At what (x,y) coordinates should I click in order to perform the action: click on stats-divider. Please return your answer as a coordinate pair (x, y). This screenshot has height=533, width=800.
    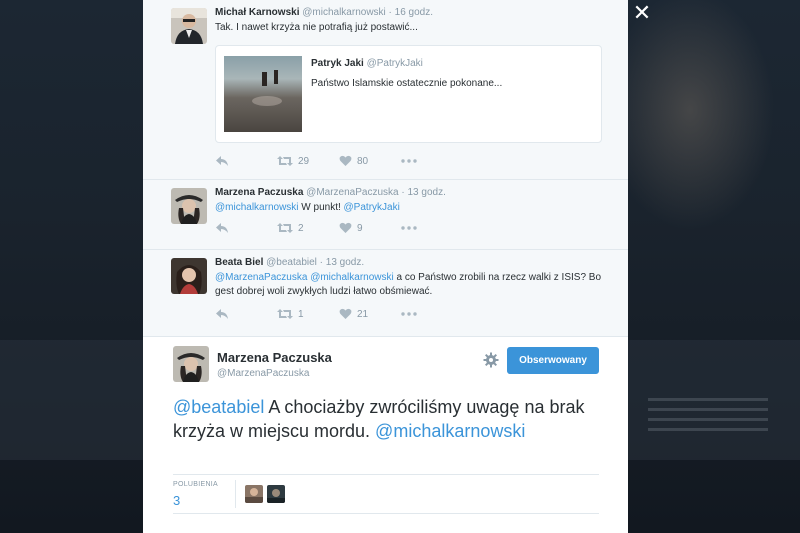
    Looking at the image, I should click on (235, 494).